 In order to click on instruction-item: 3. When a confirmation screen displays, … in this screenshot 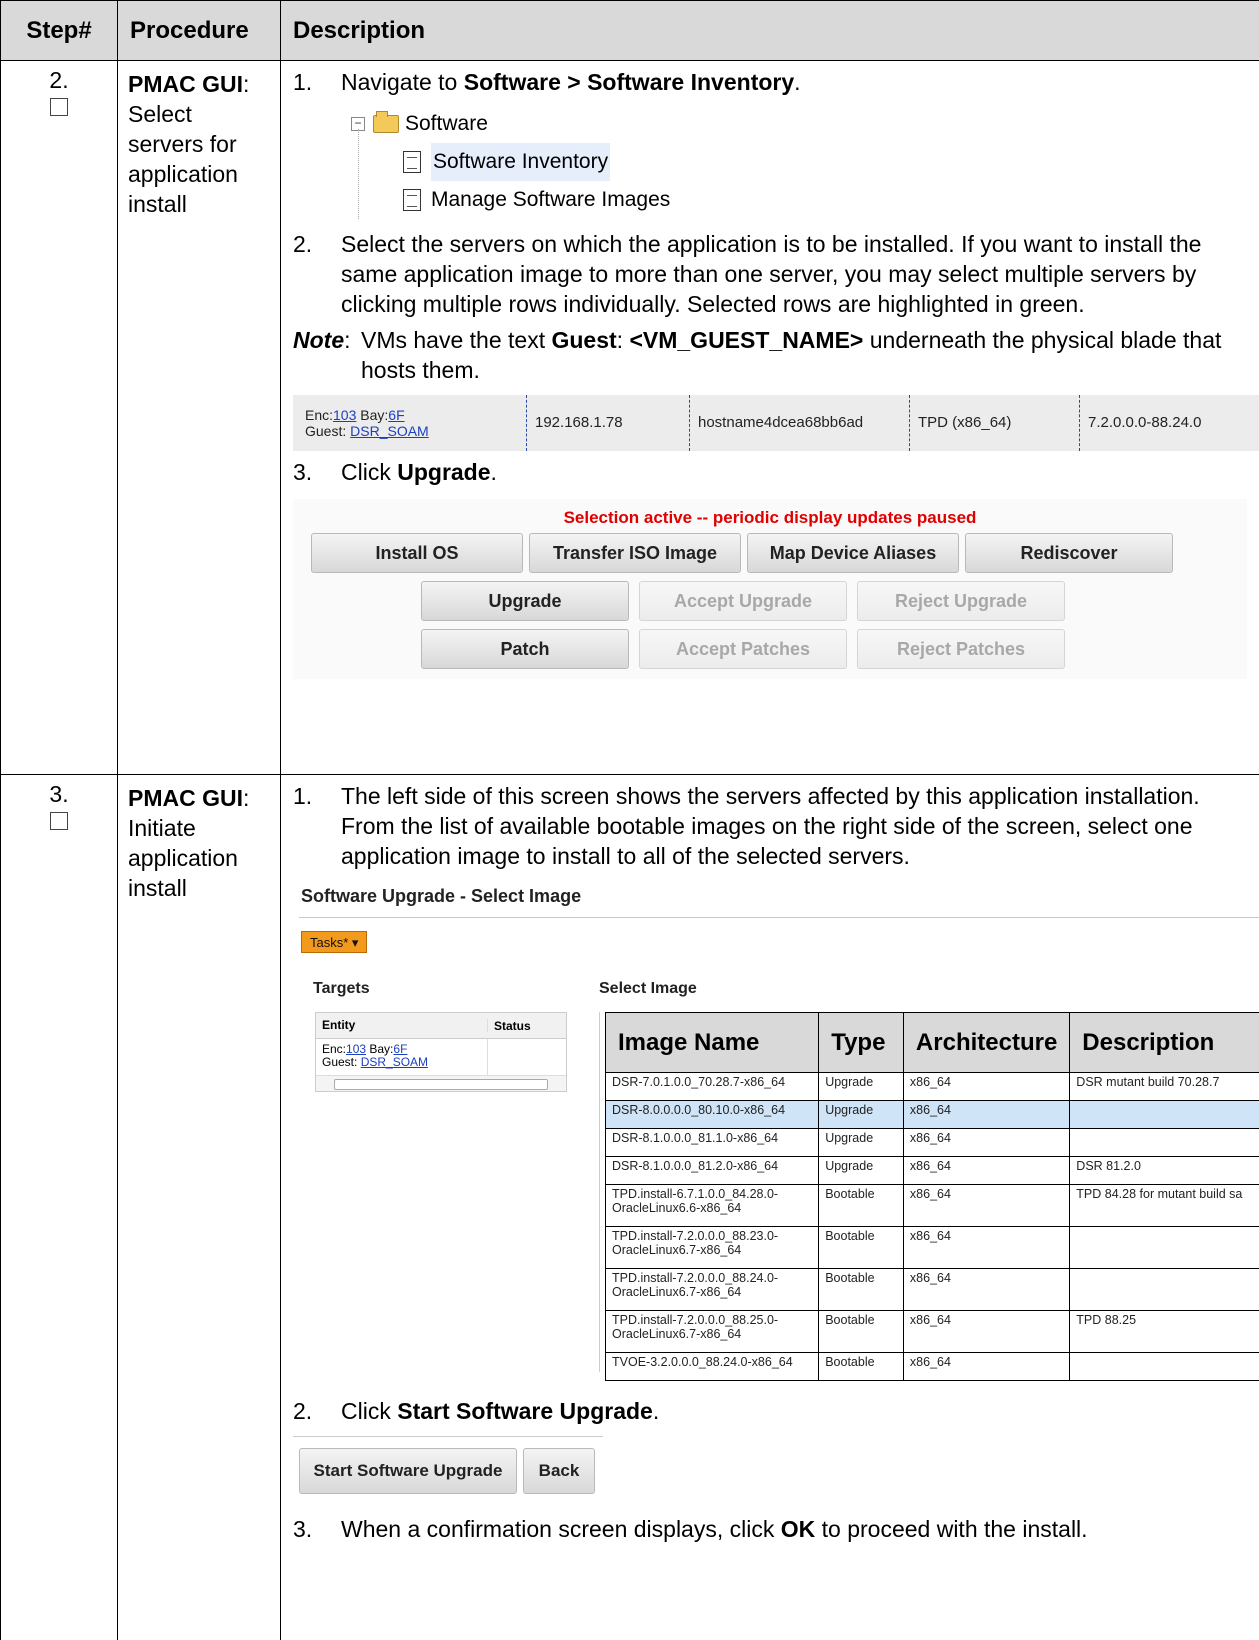, I will do `click(770, 1529)`.